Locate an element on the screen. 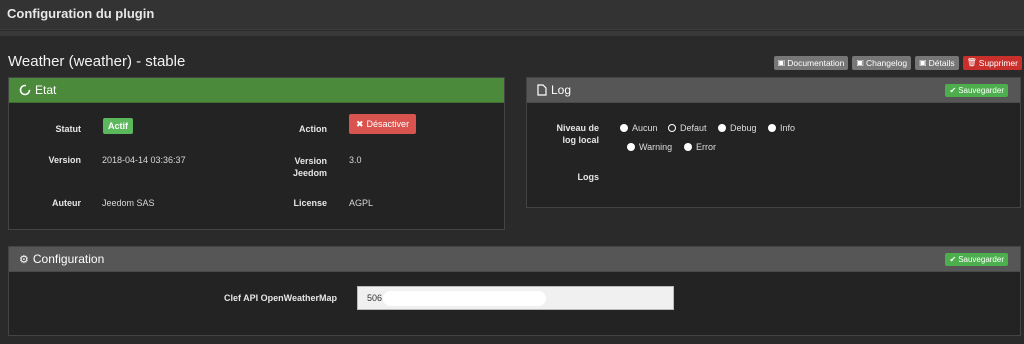 This screenshot has height=344, width=1024. option-label: Debug is located at coordinates (743, 128).